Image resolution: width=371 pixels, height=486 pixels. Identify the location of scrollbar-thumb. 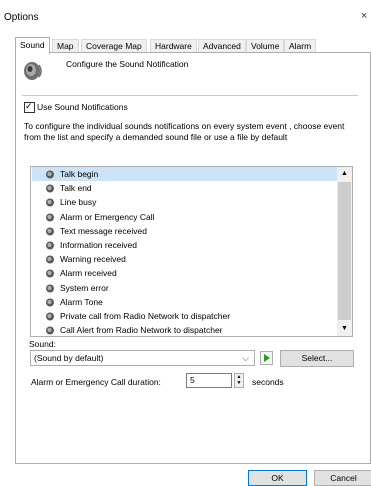
(344, 251).